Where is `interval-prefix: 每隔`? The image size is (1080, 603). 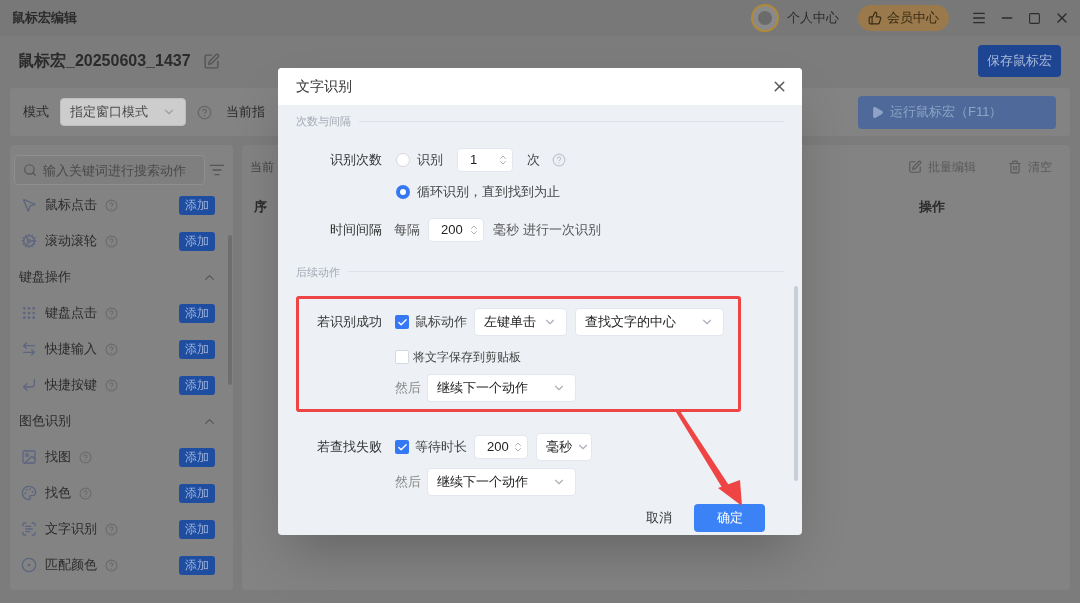
interval-prefix: 每隔 is located at coordinates (407, 229).